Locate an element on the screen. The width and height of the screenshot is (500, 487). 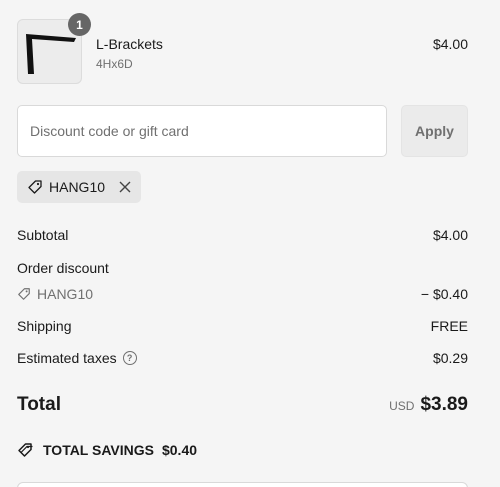
product-thumbnail: 1 is located at coordinates (54, 48).